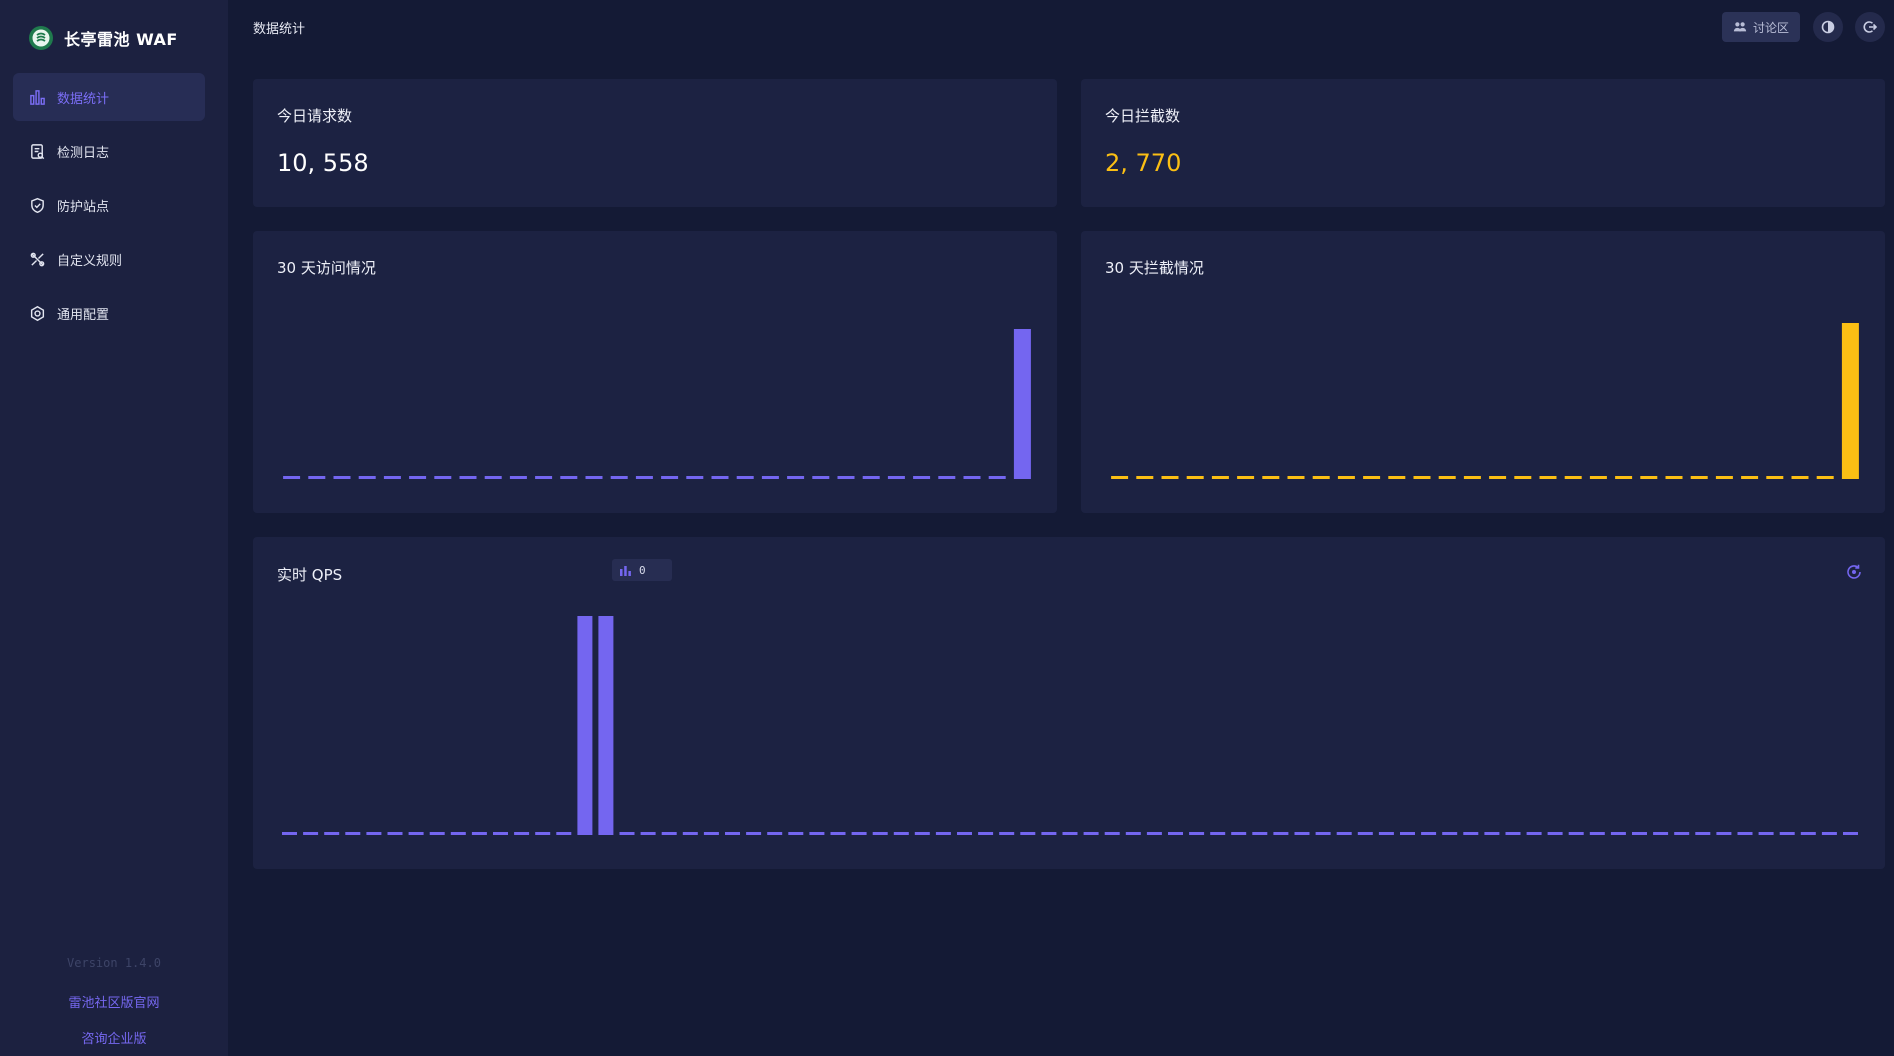 The width and height of the screenshot is (1894, 1056). Describe the element at coordinates (109, 259) in the screenshot. I see `sidebar-item-custom-rules: 自定义规则` at that location.